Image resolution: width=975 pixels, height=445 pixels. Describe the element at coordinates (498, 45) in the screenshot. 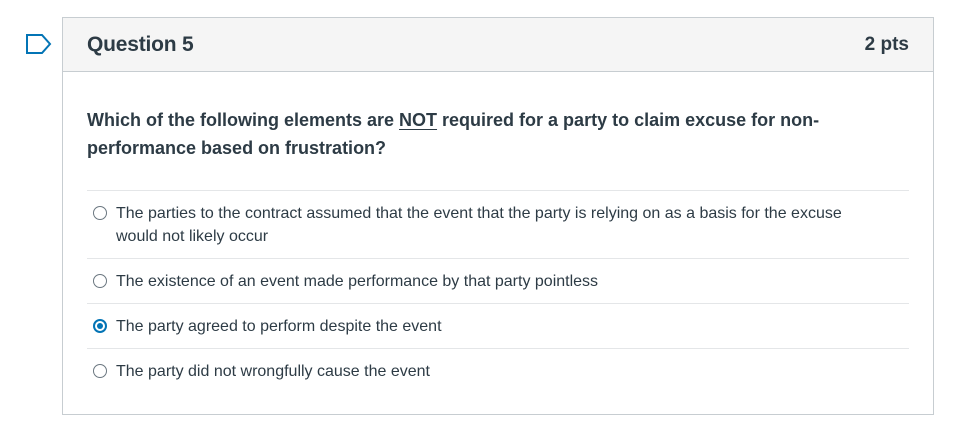

I see `question-header: Question 5 2 pts` at that location.